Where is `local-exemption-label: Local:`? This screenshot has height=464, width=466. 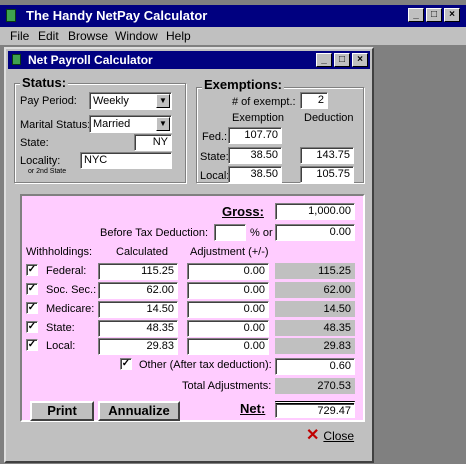 local-exemption-label: Local: is located at coordinates (215, 176).